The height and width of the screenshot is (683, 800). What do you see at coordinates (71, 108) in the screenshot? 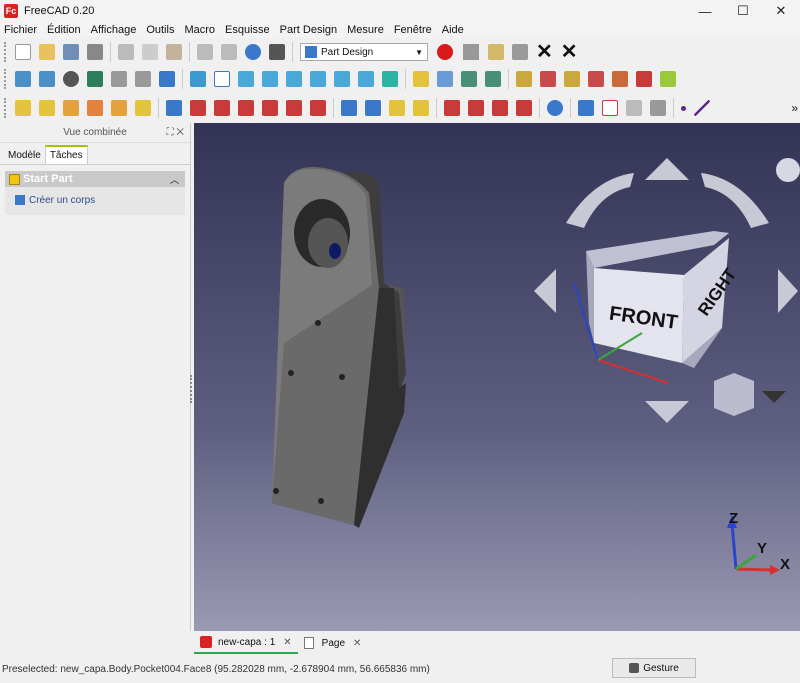
I see `additive-loft-icon` at bounding box center [71, 108].